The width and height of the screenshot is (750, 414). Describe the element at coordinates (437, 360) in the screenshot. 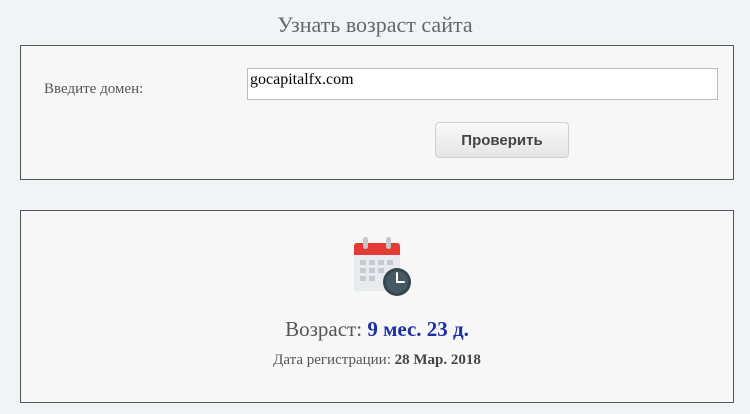

I see `registration-value: 28 Мар. 2018` at that location.